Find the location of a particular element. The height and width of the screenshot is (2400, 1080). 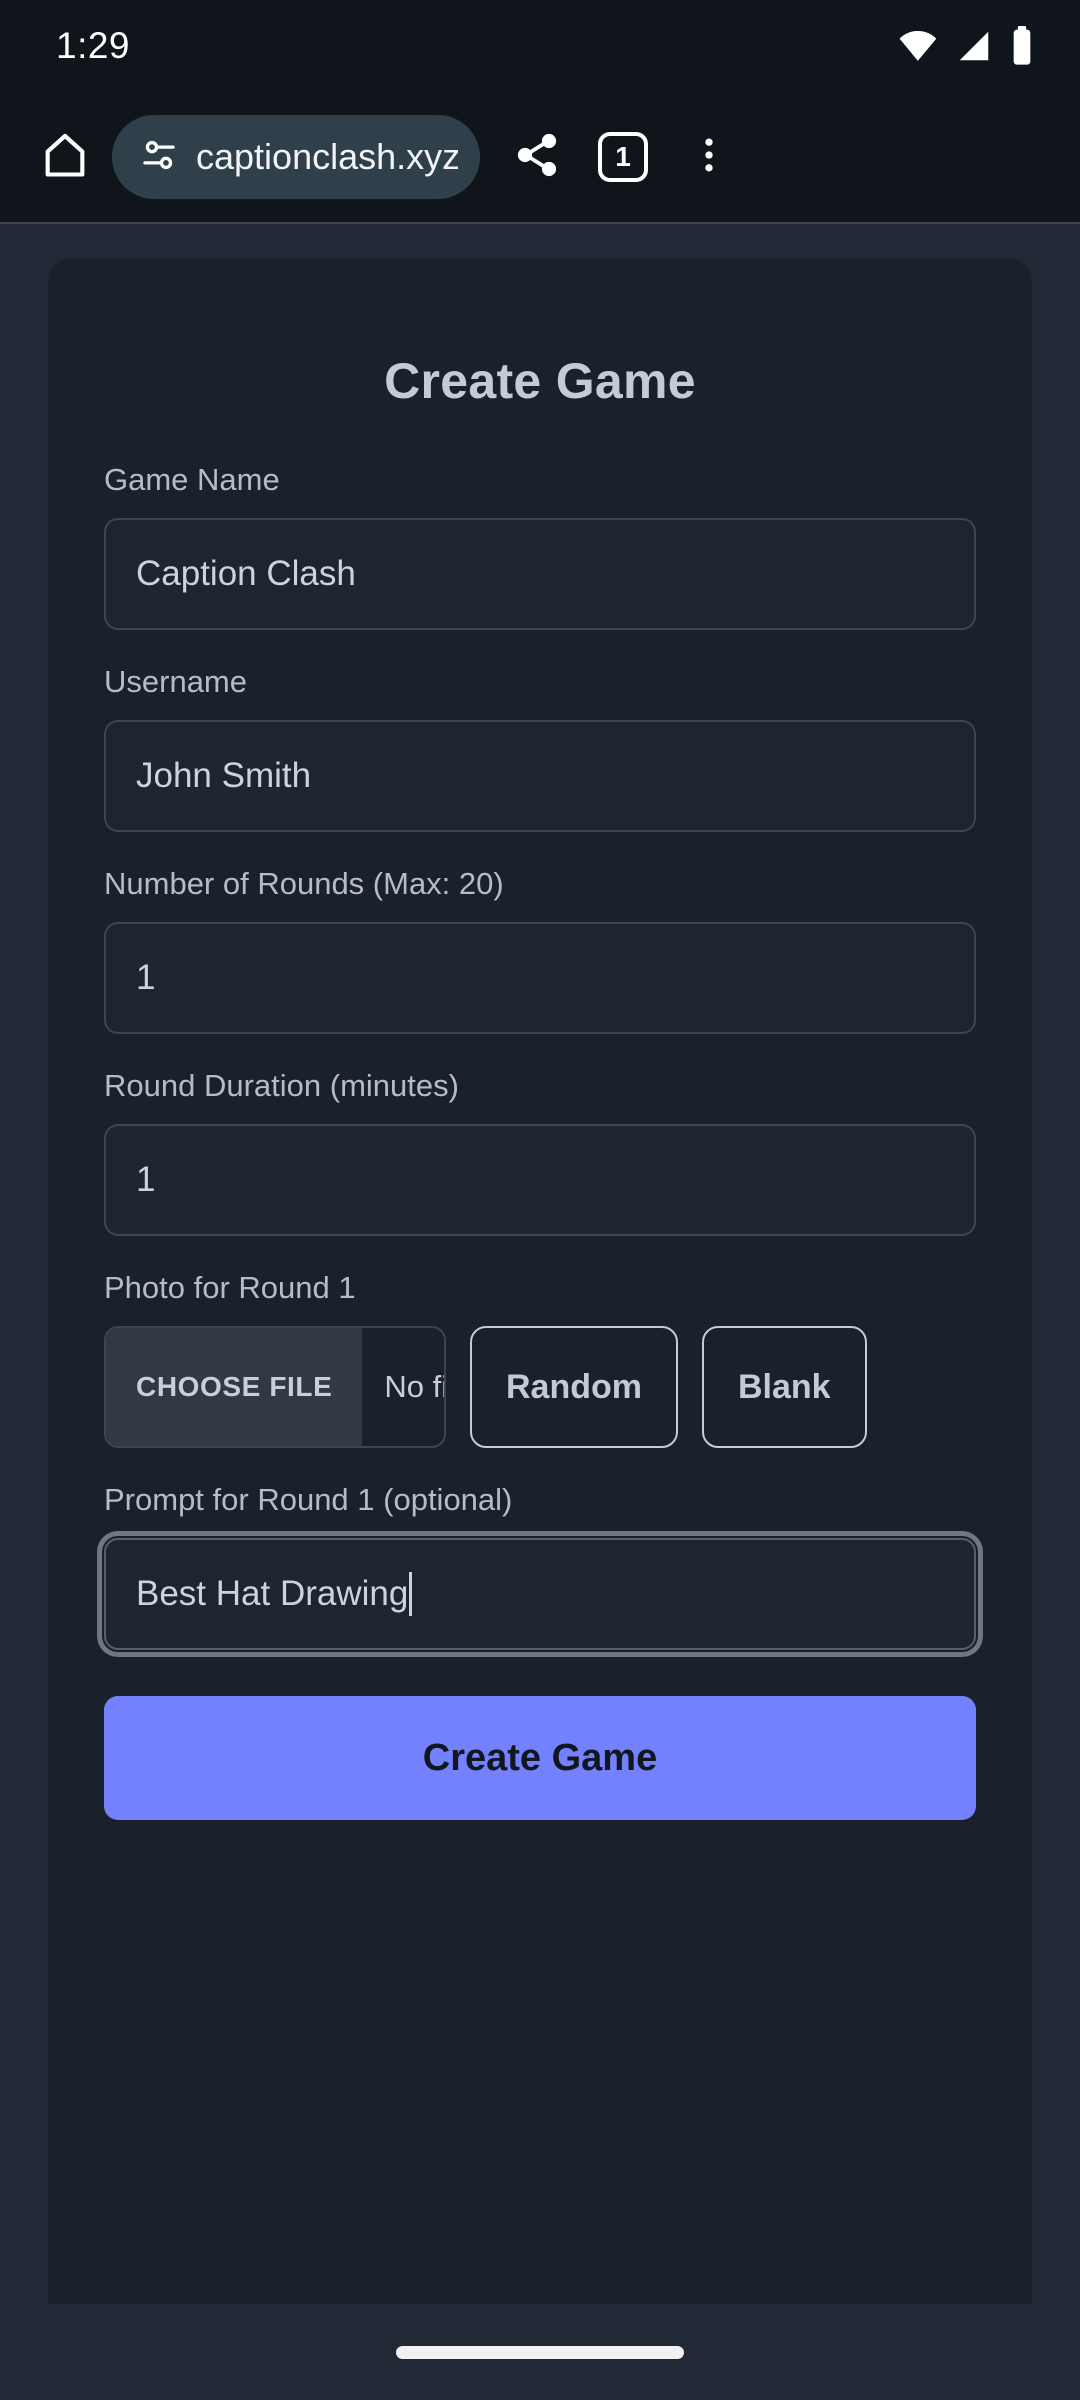

status-bar: 1:29 is located at coordinates (540, 46).